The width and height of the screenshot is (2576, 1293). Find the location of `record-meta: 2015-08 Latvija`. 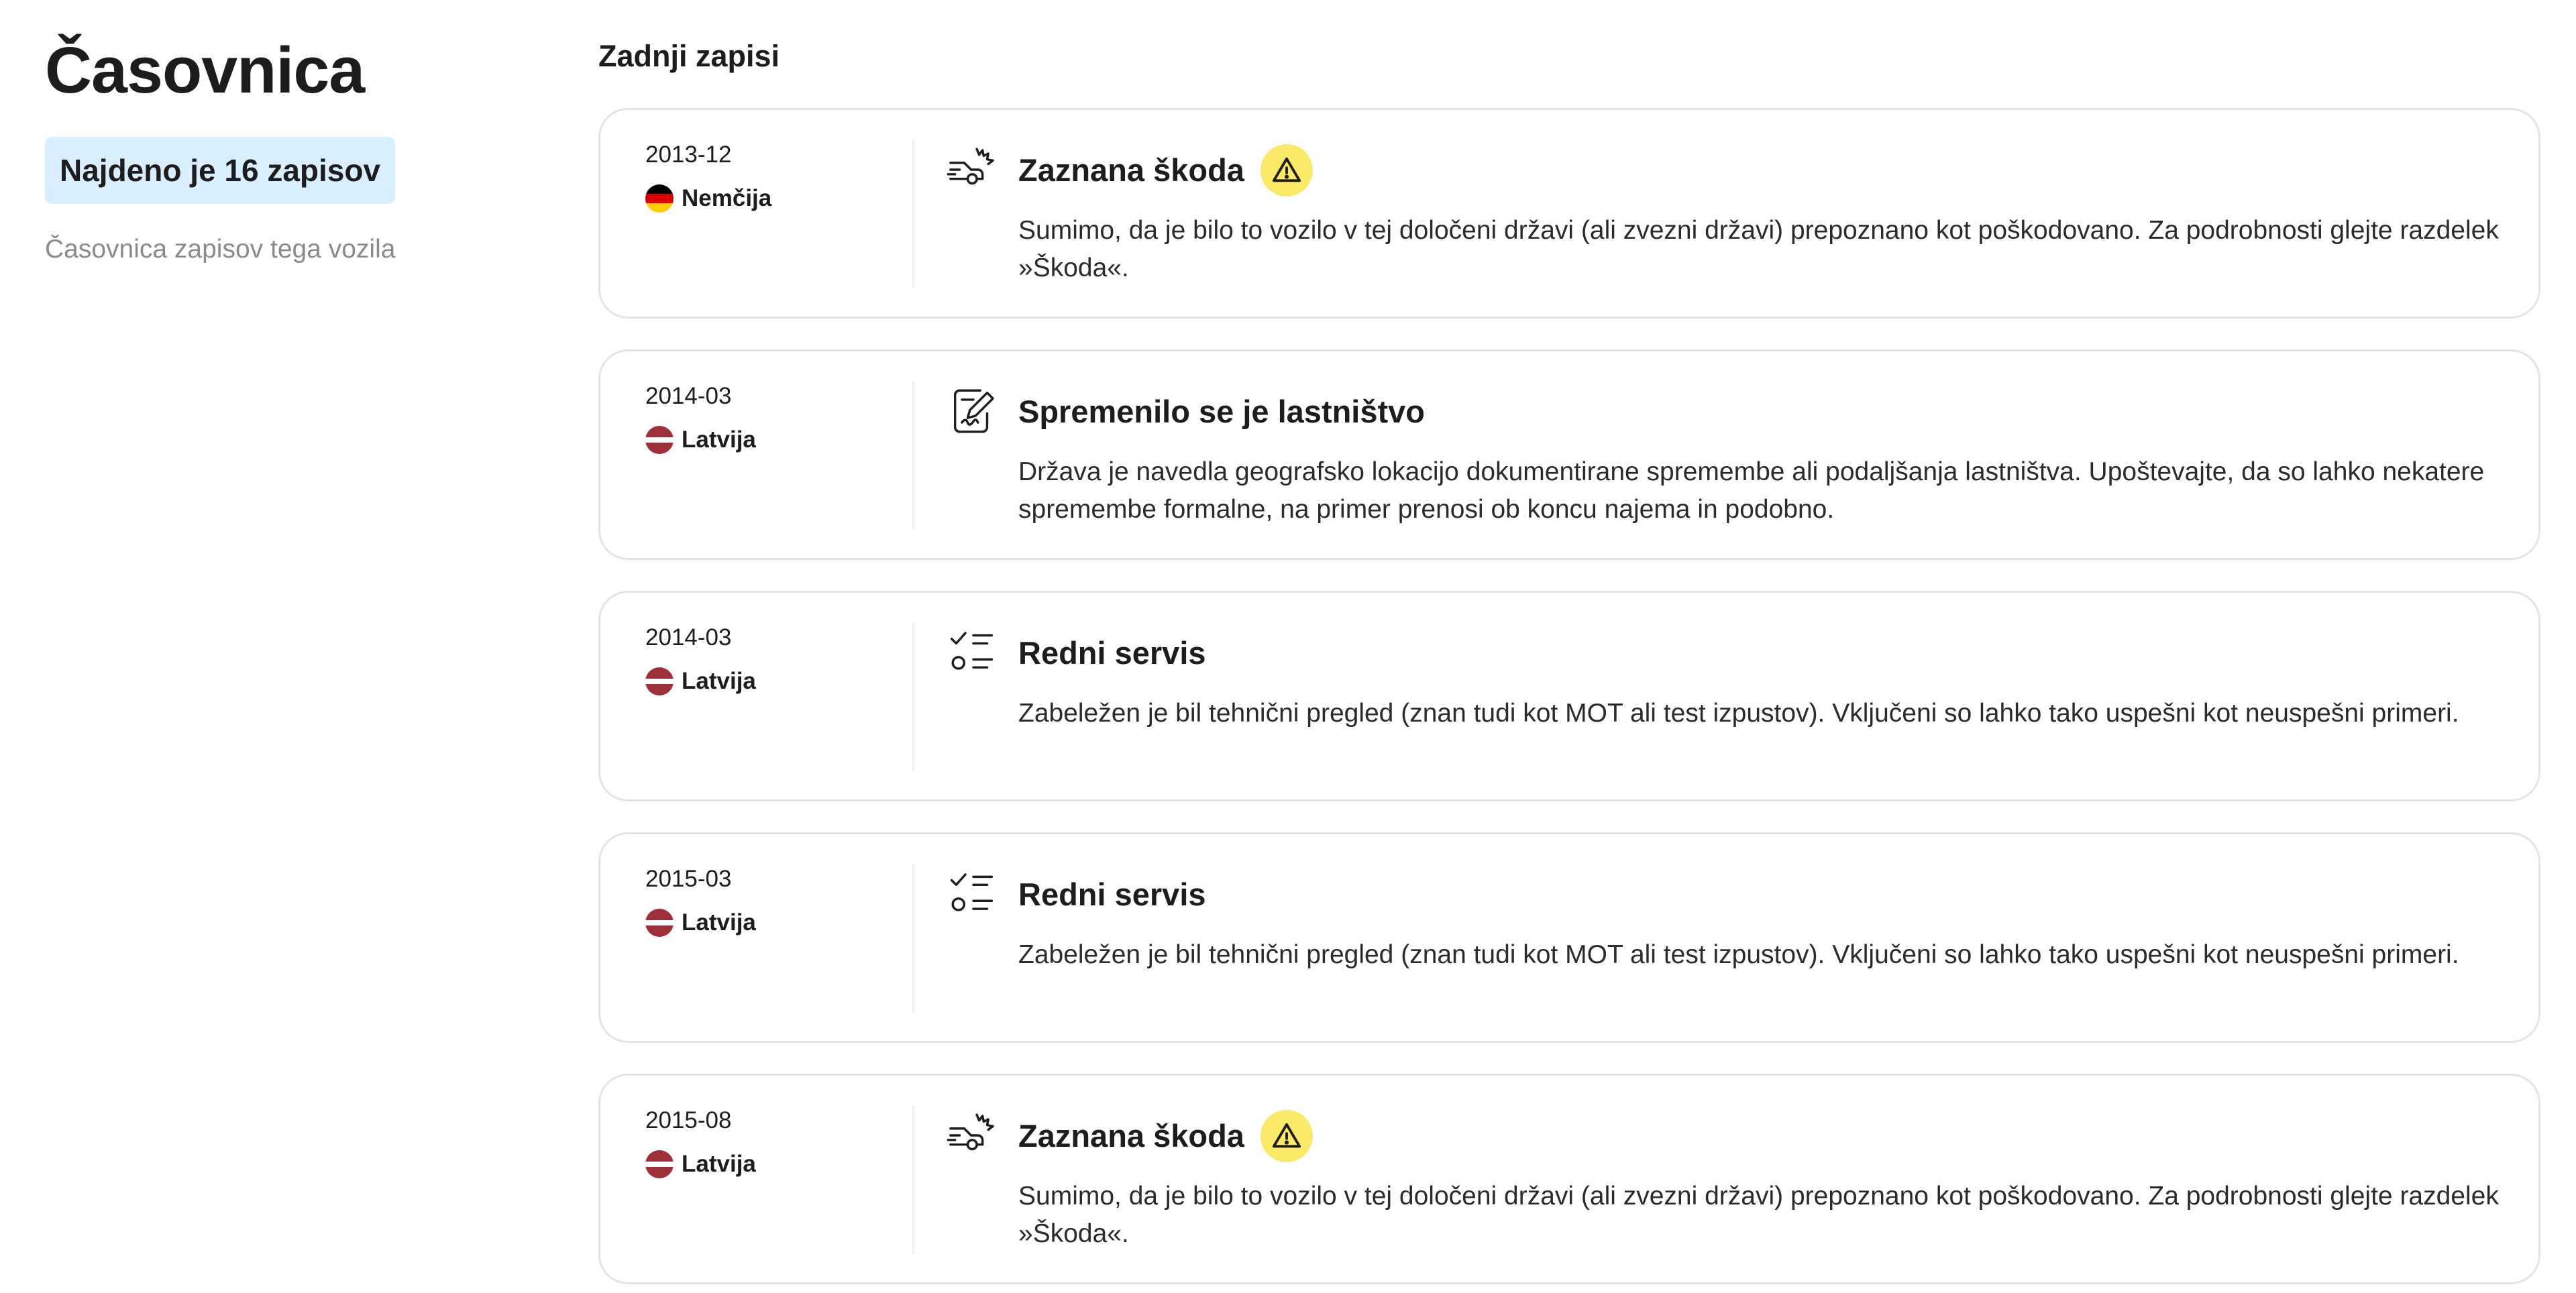

record-meta: 2015-08 Latvija is located at coordinates (762, 1142).